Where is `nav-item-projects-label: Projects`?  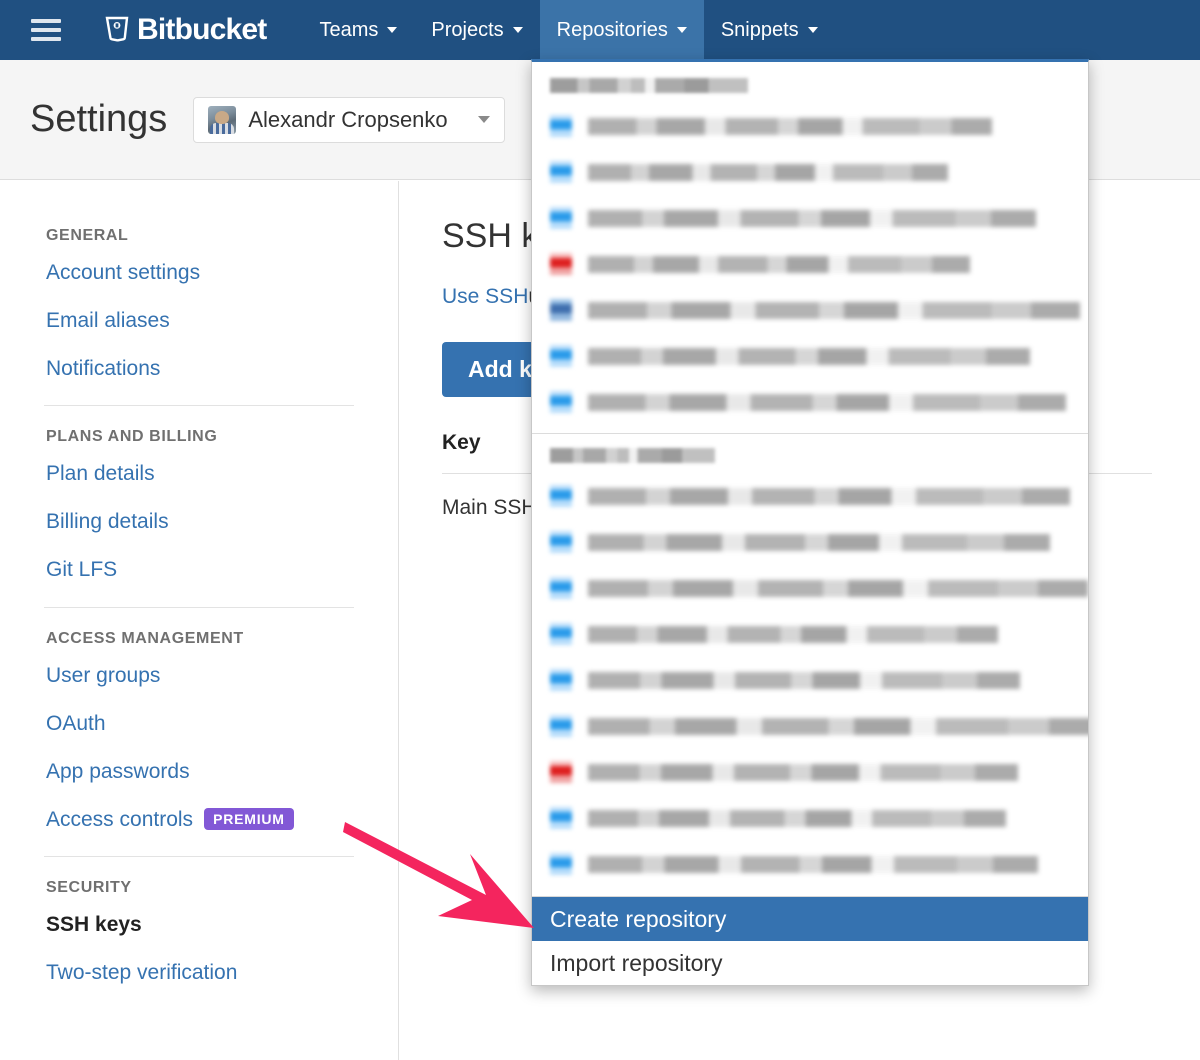 nav-item-projects-label: Projects is located at coordinates (467, 29).